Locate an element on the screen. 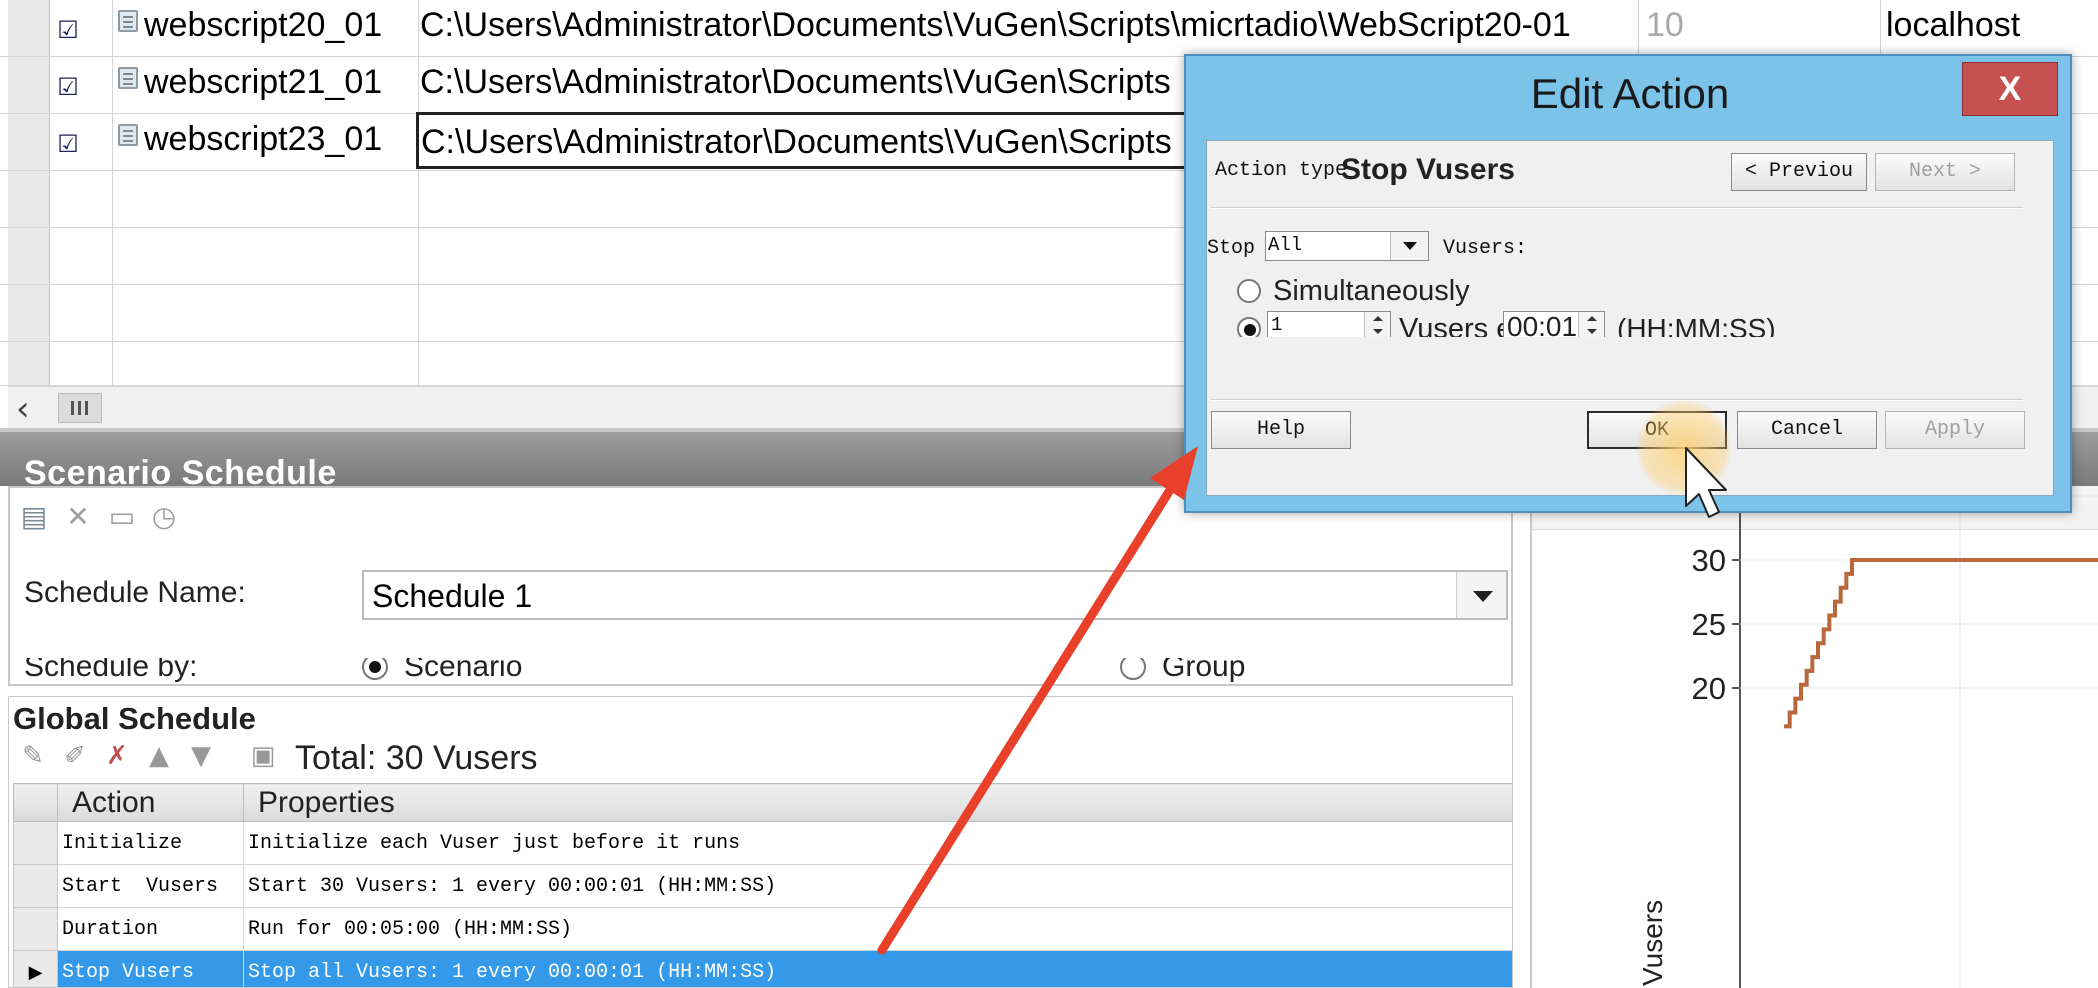 The width and height of the screenshot is (2098, 988). action-cell: Initialize is located at coordinates (150, 843).